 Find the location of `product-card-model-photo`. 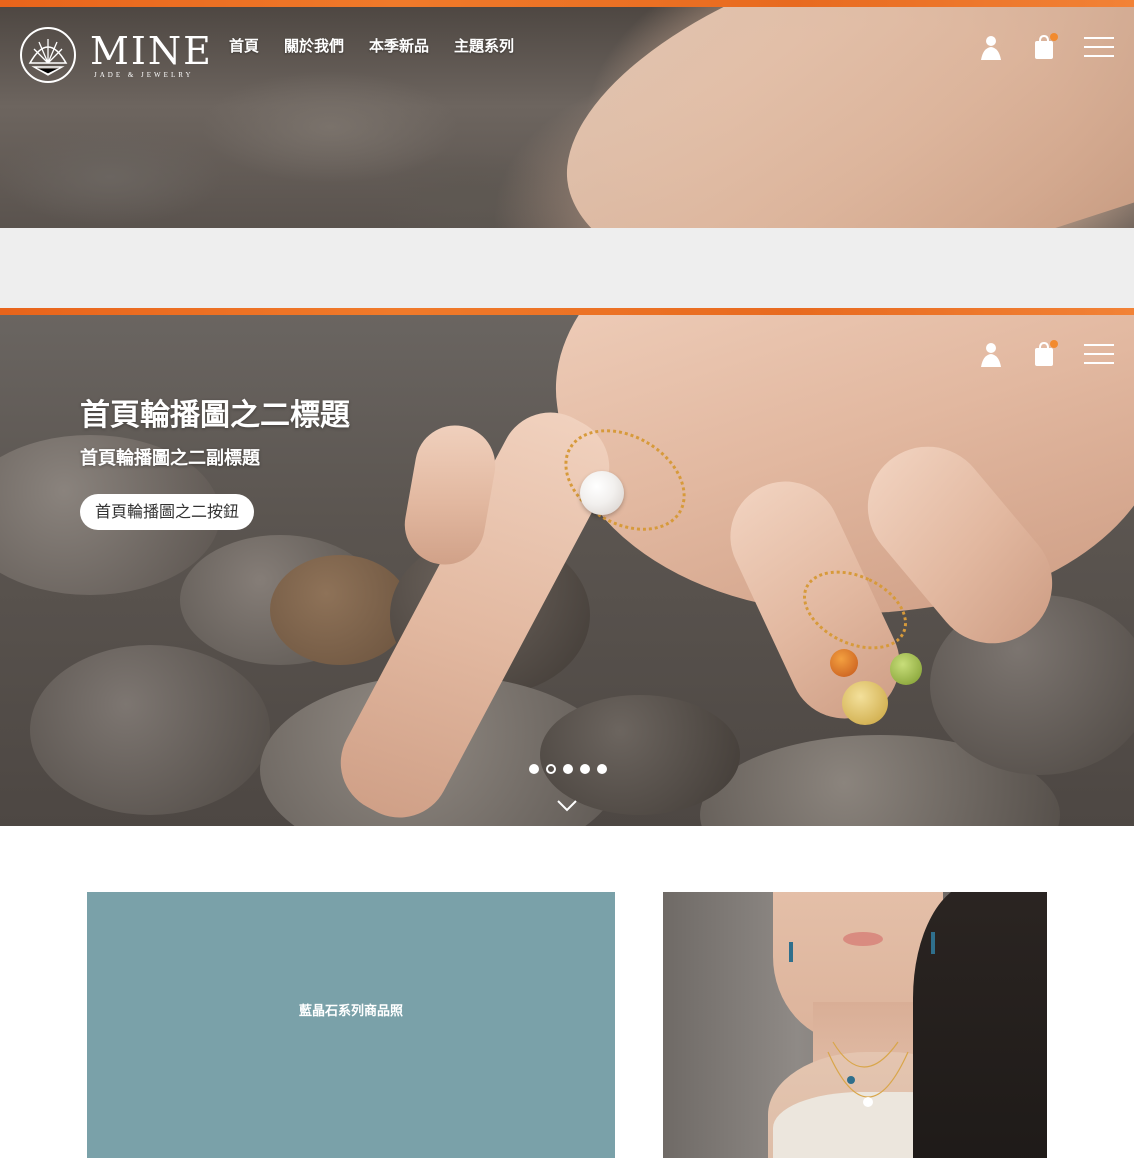

product-card-model-photo is located at coordinates (855, 1025).